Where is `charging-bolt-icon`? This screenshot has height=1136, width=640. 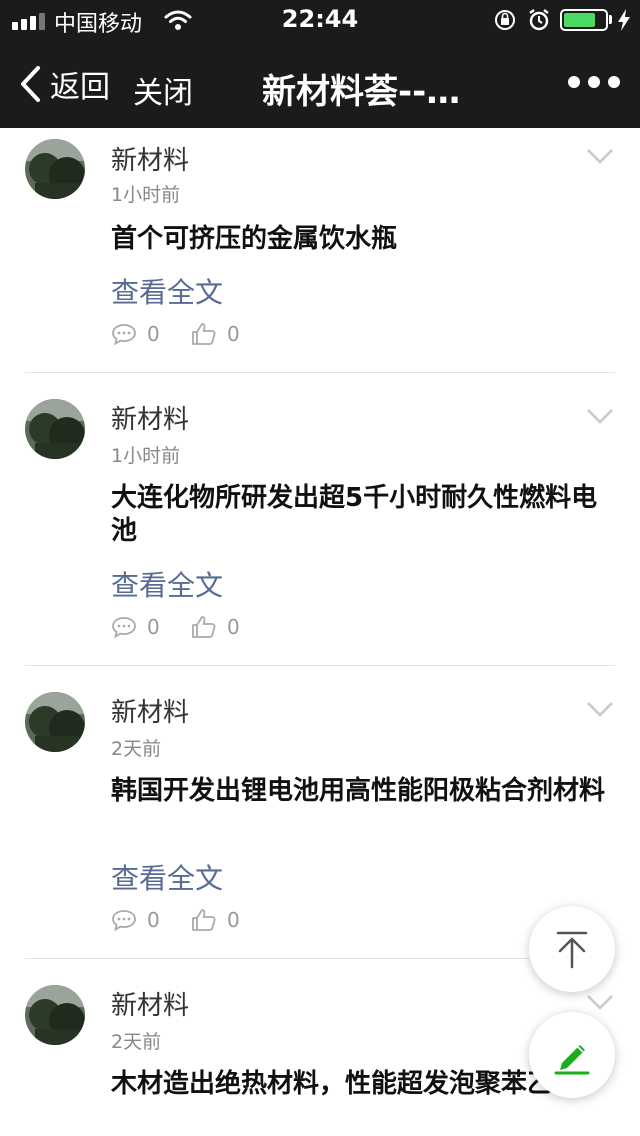 charging-bolt-icon is located at coordinates (624, 20).